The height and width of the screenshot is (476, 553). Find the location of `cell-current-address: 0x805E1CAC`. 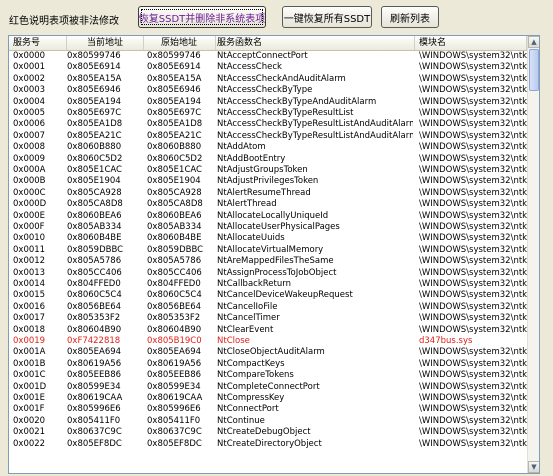

cell-current-address: 0x805E1CAC is located at coordinates (94, 170).